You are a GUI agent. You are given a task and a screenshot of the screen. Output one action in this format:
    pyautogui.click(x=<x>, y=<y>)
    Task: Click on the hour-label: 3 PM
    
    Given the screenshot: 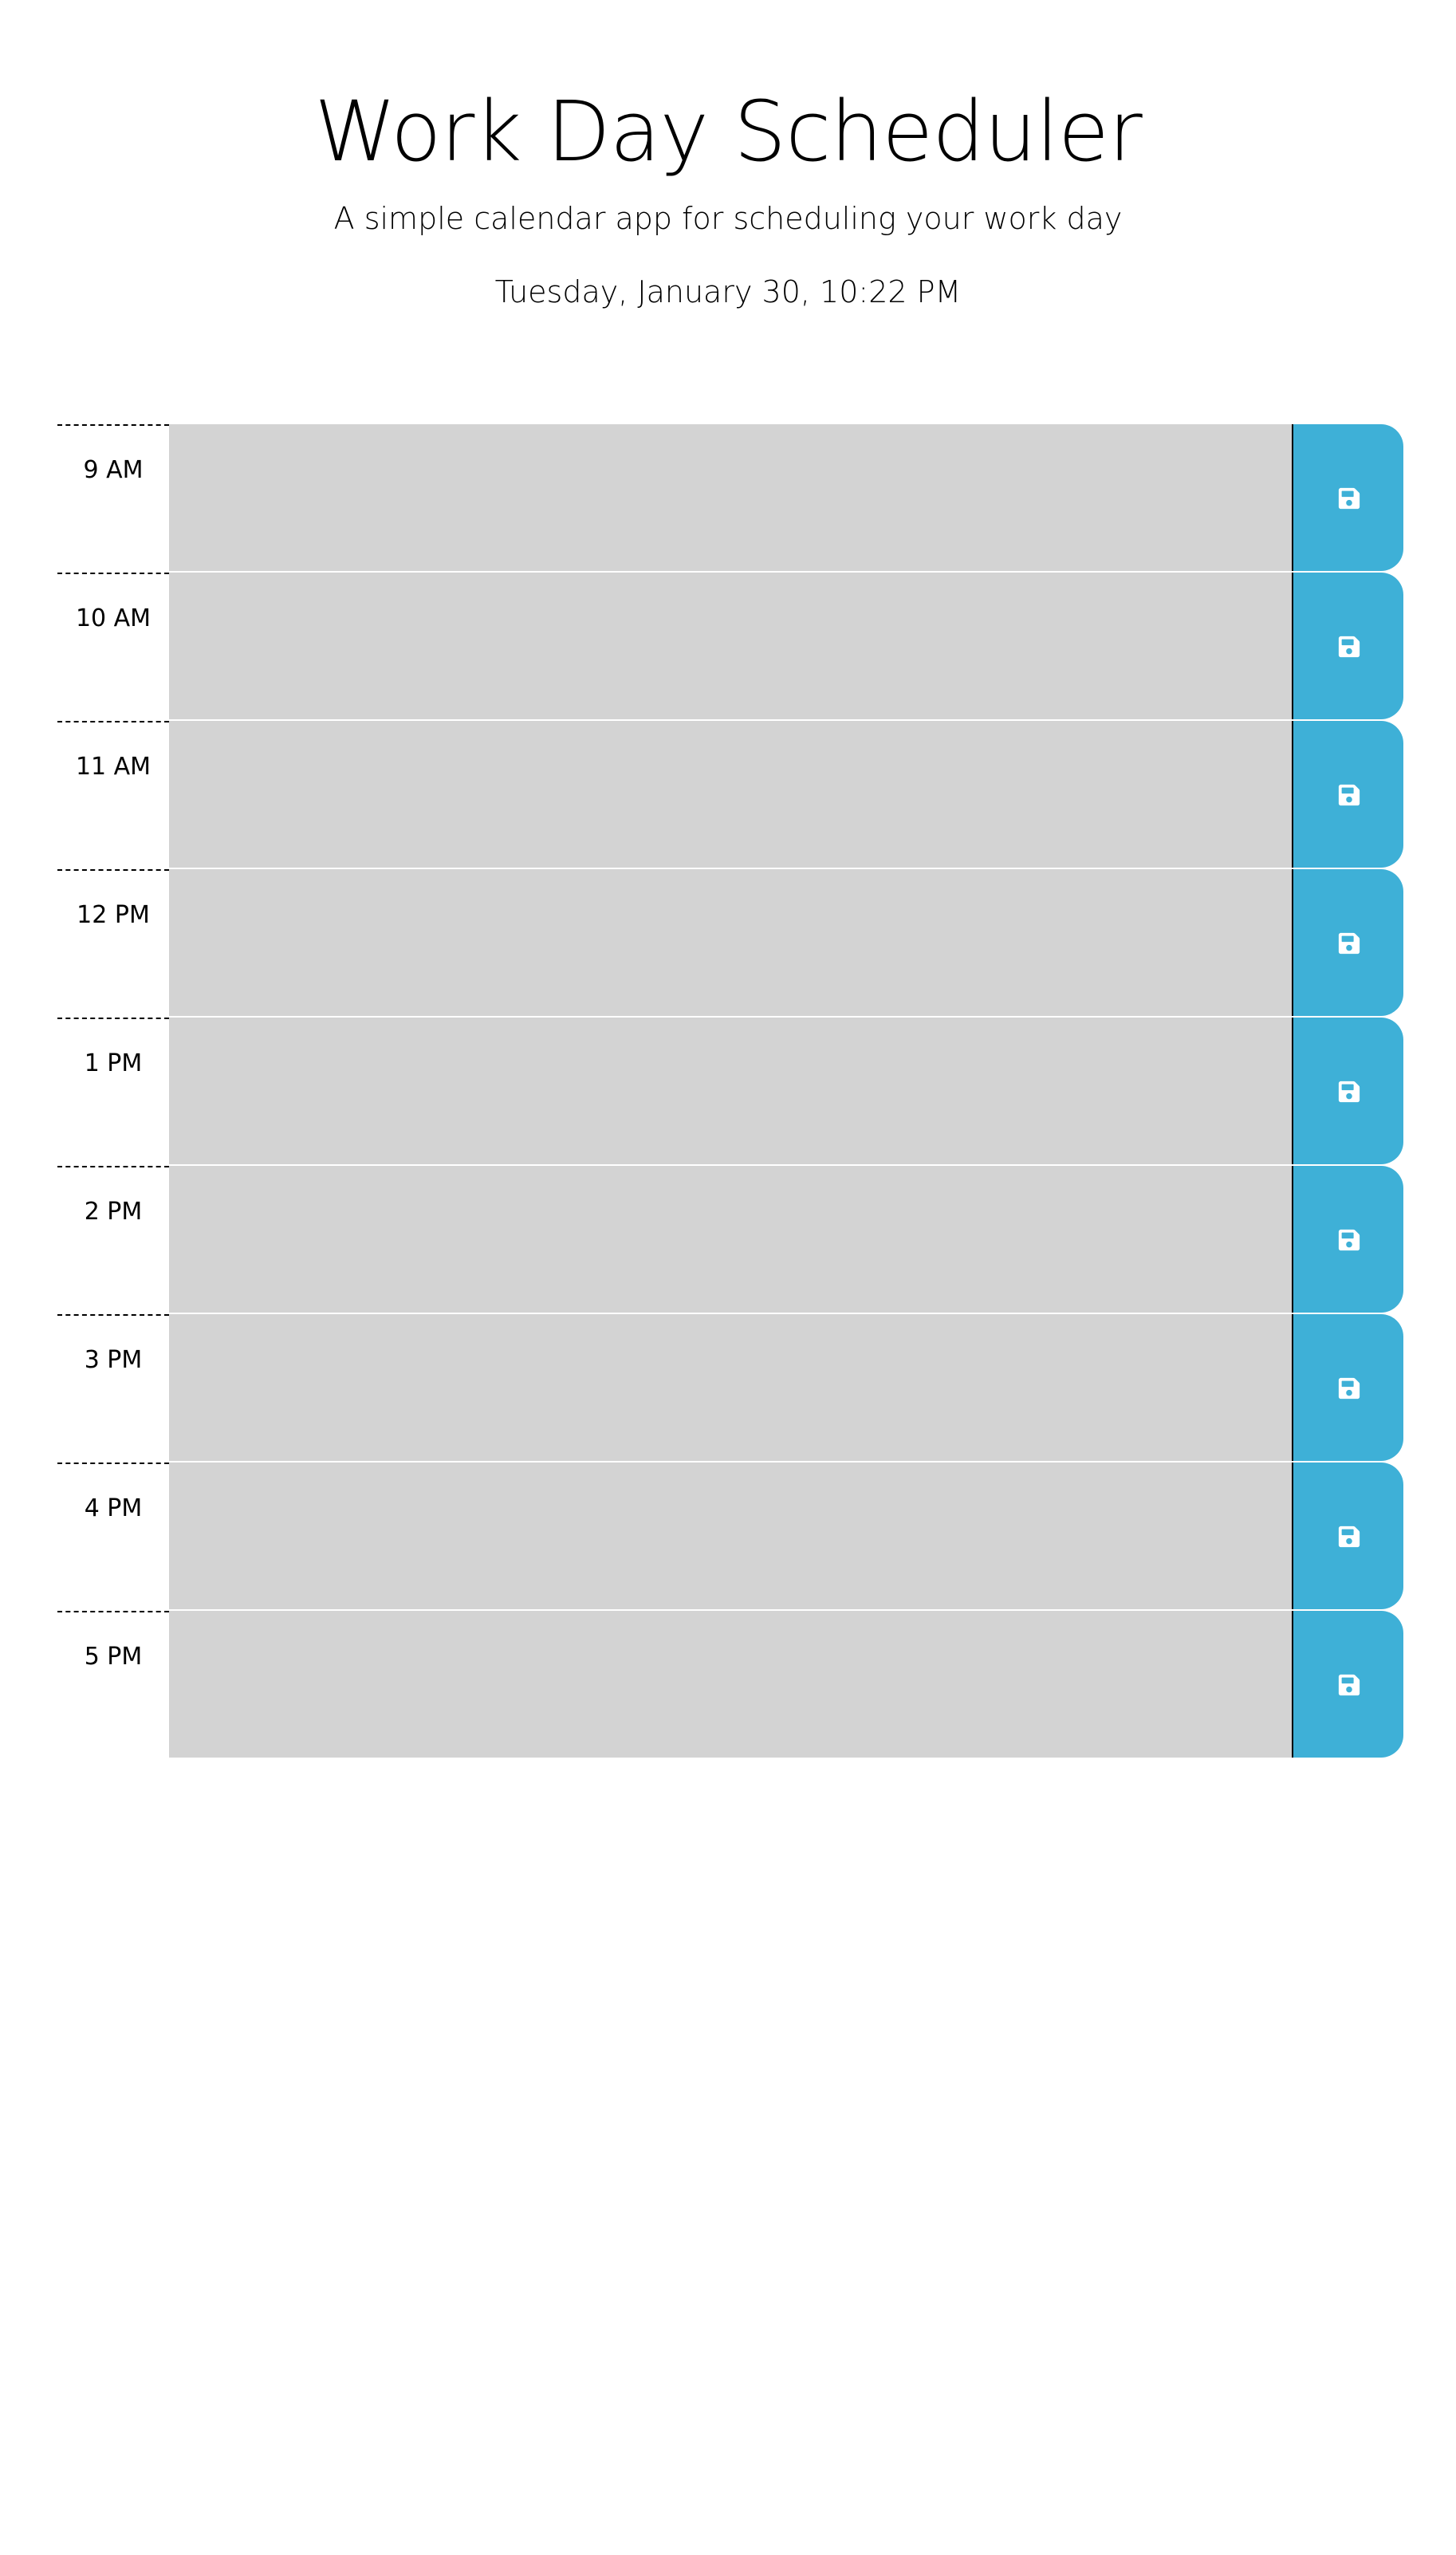 What is the action you would take?
    pyautogui.click(x=113, y=1388)
    